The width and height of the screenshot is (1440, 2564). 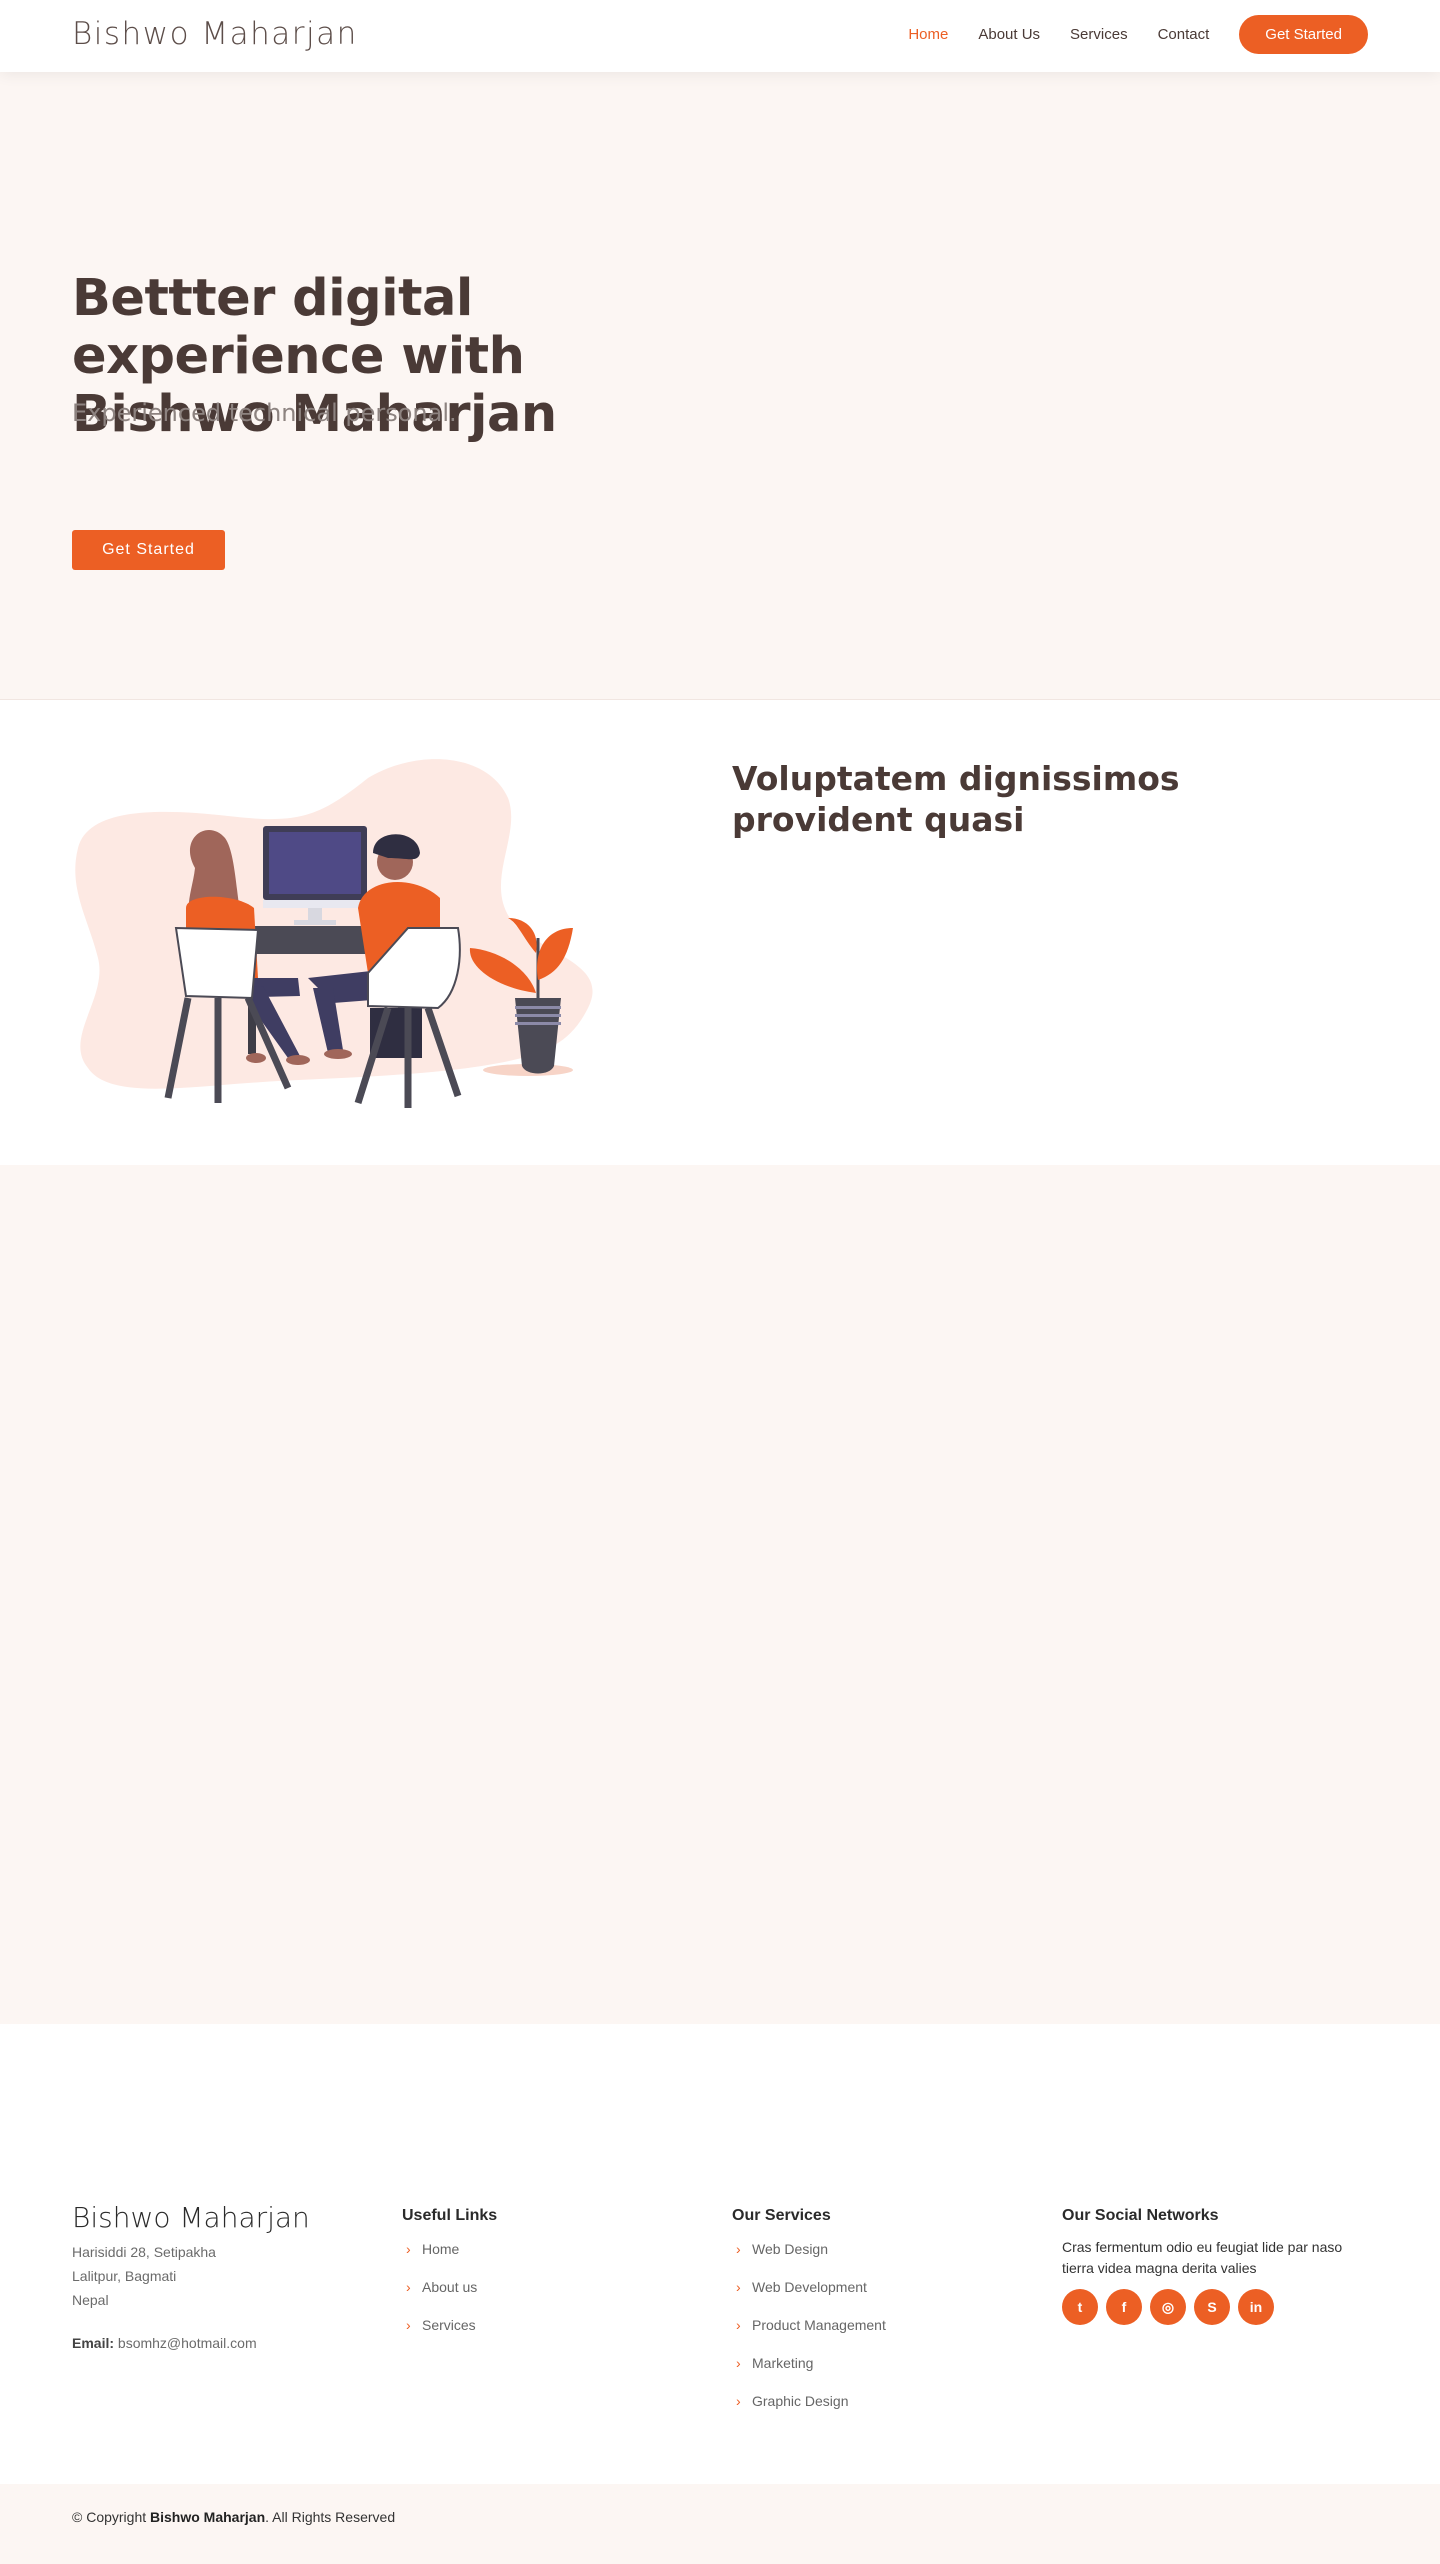 What do you see at coordinates (93, 2343) in the screenshot?
I see `email-label: Email:` at bounding box center [93, 2343].